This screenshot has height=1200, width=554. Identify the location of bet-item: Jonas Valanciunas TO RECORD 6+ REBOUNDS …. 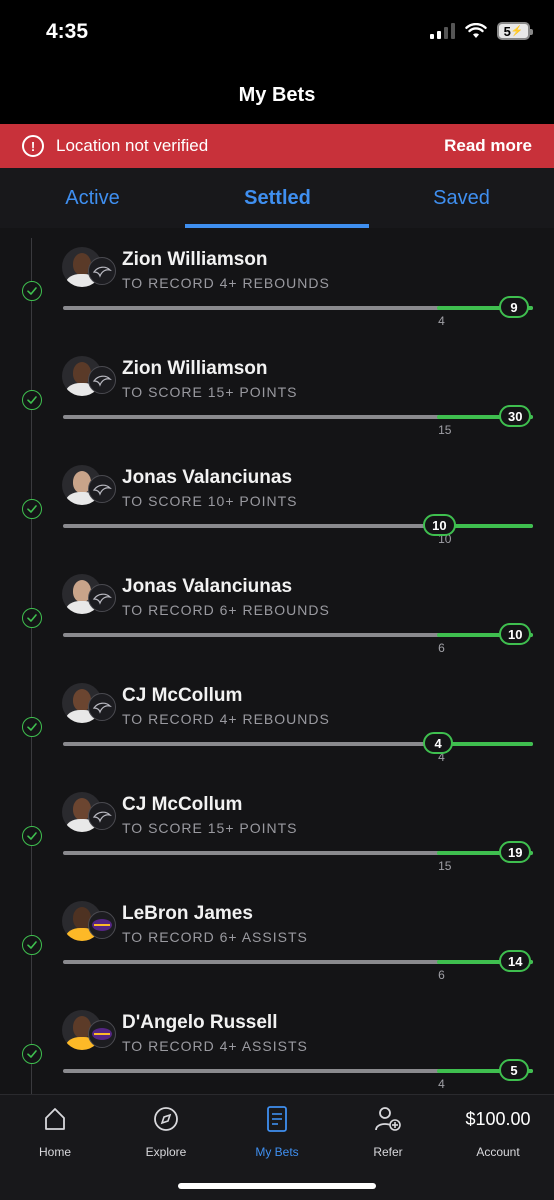
(277, 619).